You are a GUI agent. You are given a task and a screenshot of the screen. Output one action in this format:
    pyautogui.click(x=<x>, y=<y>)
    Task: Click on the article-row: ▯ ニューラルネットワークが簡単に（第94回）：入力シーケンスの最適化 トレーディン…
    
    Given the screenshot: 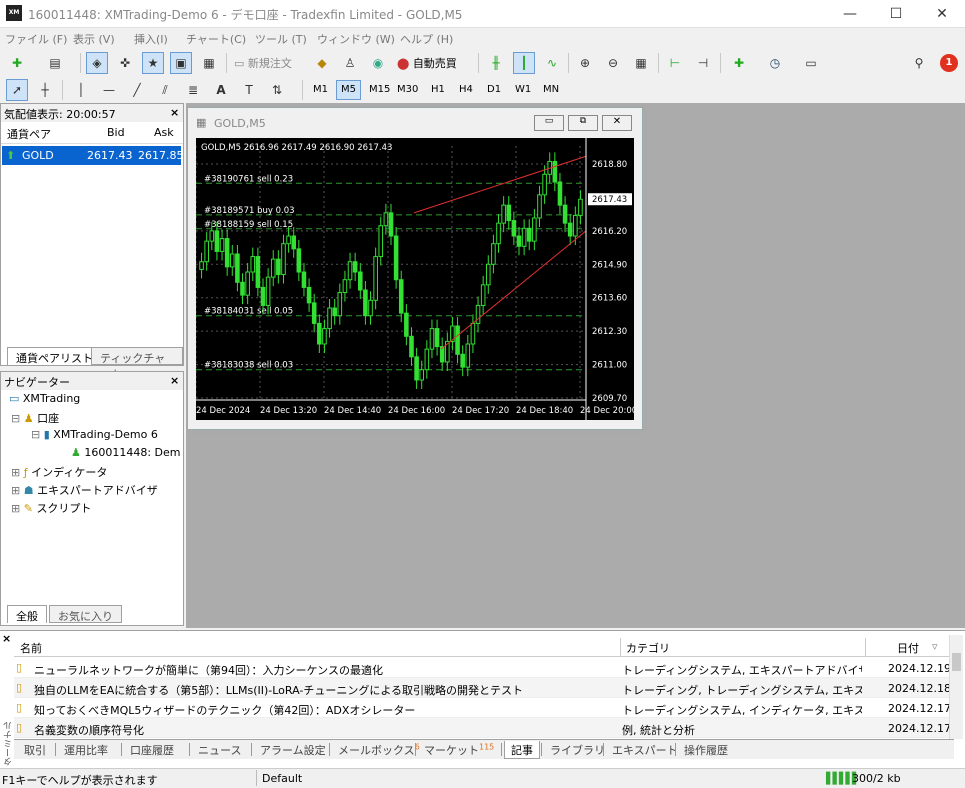 What is the action you would take?
    pyautogui.click(x=482, y=668)
    